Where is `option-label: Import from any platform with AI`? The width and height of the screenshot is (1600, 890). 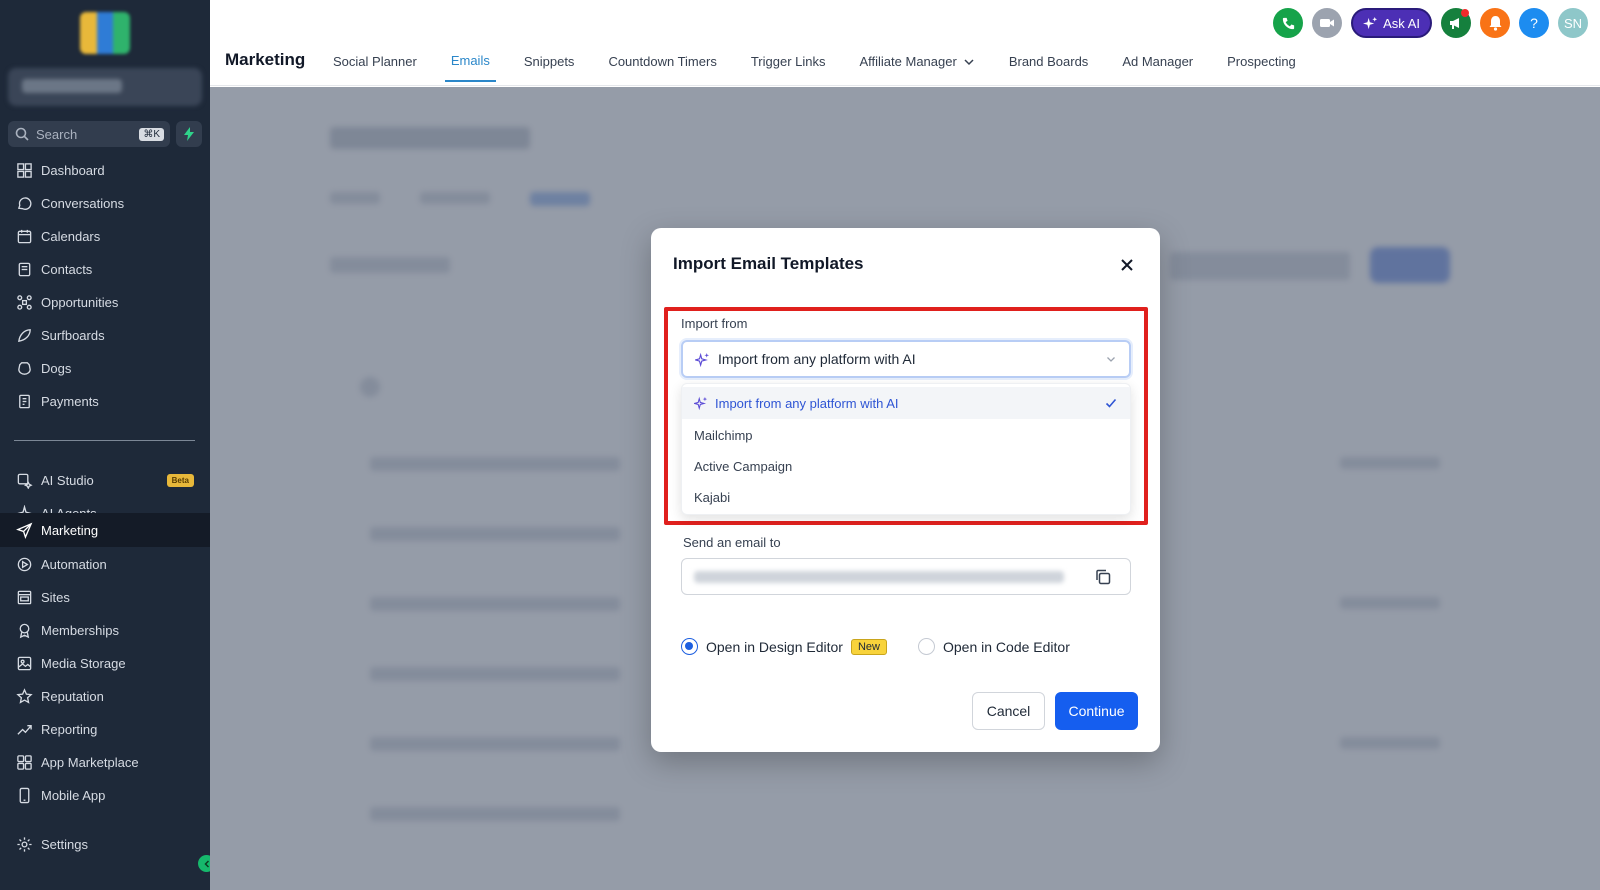 option-label: Import from any platform with AI is located at coordinates (807, 403).